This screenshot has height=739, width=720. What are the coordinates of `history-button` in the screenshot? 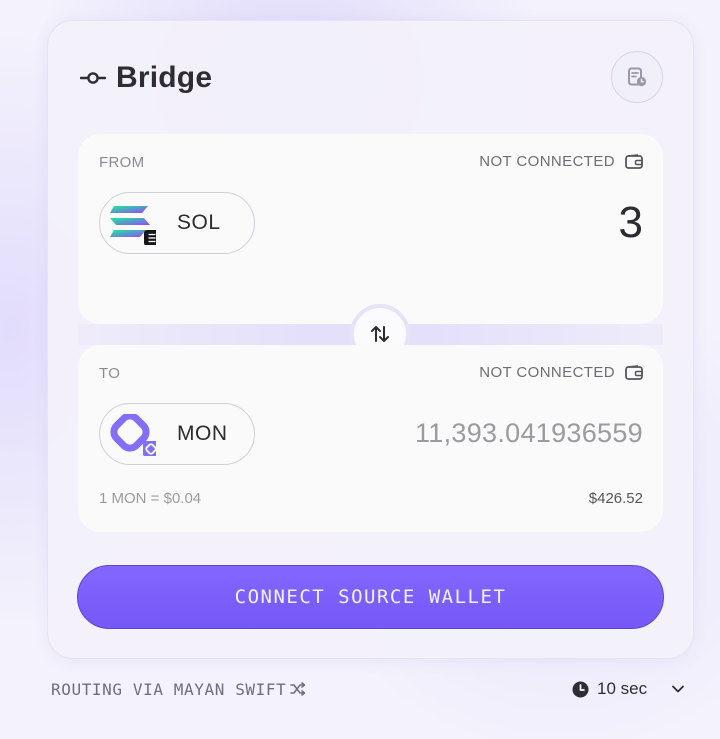 It's located at (637, 77).